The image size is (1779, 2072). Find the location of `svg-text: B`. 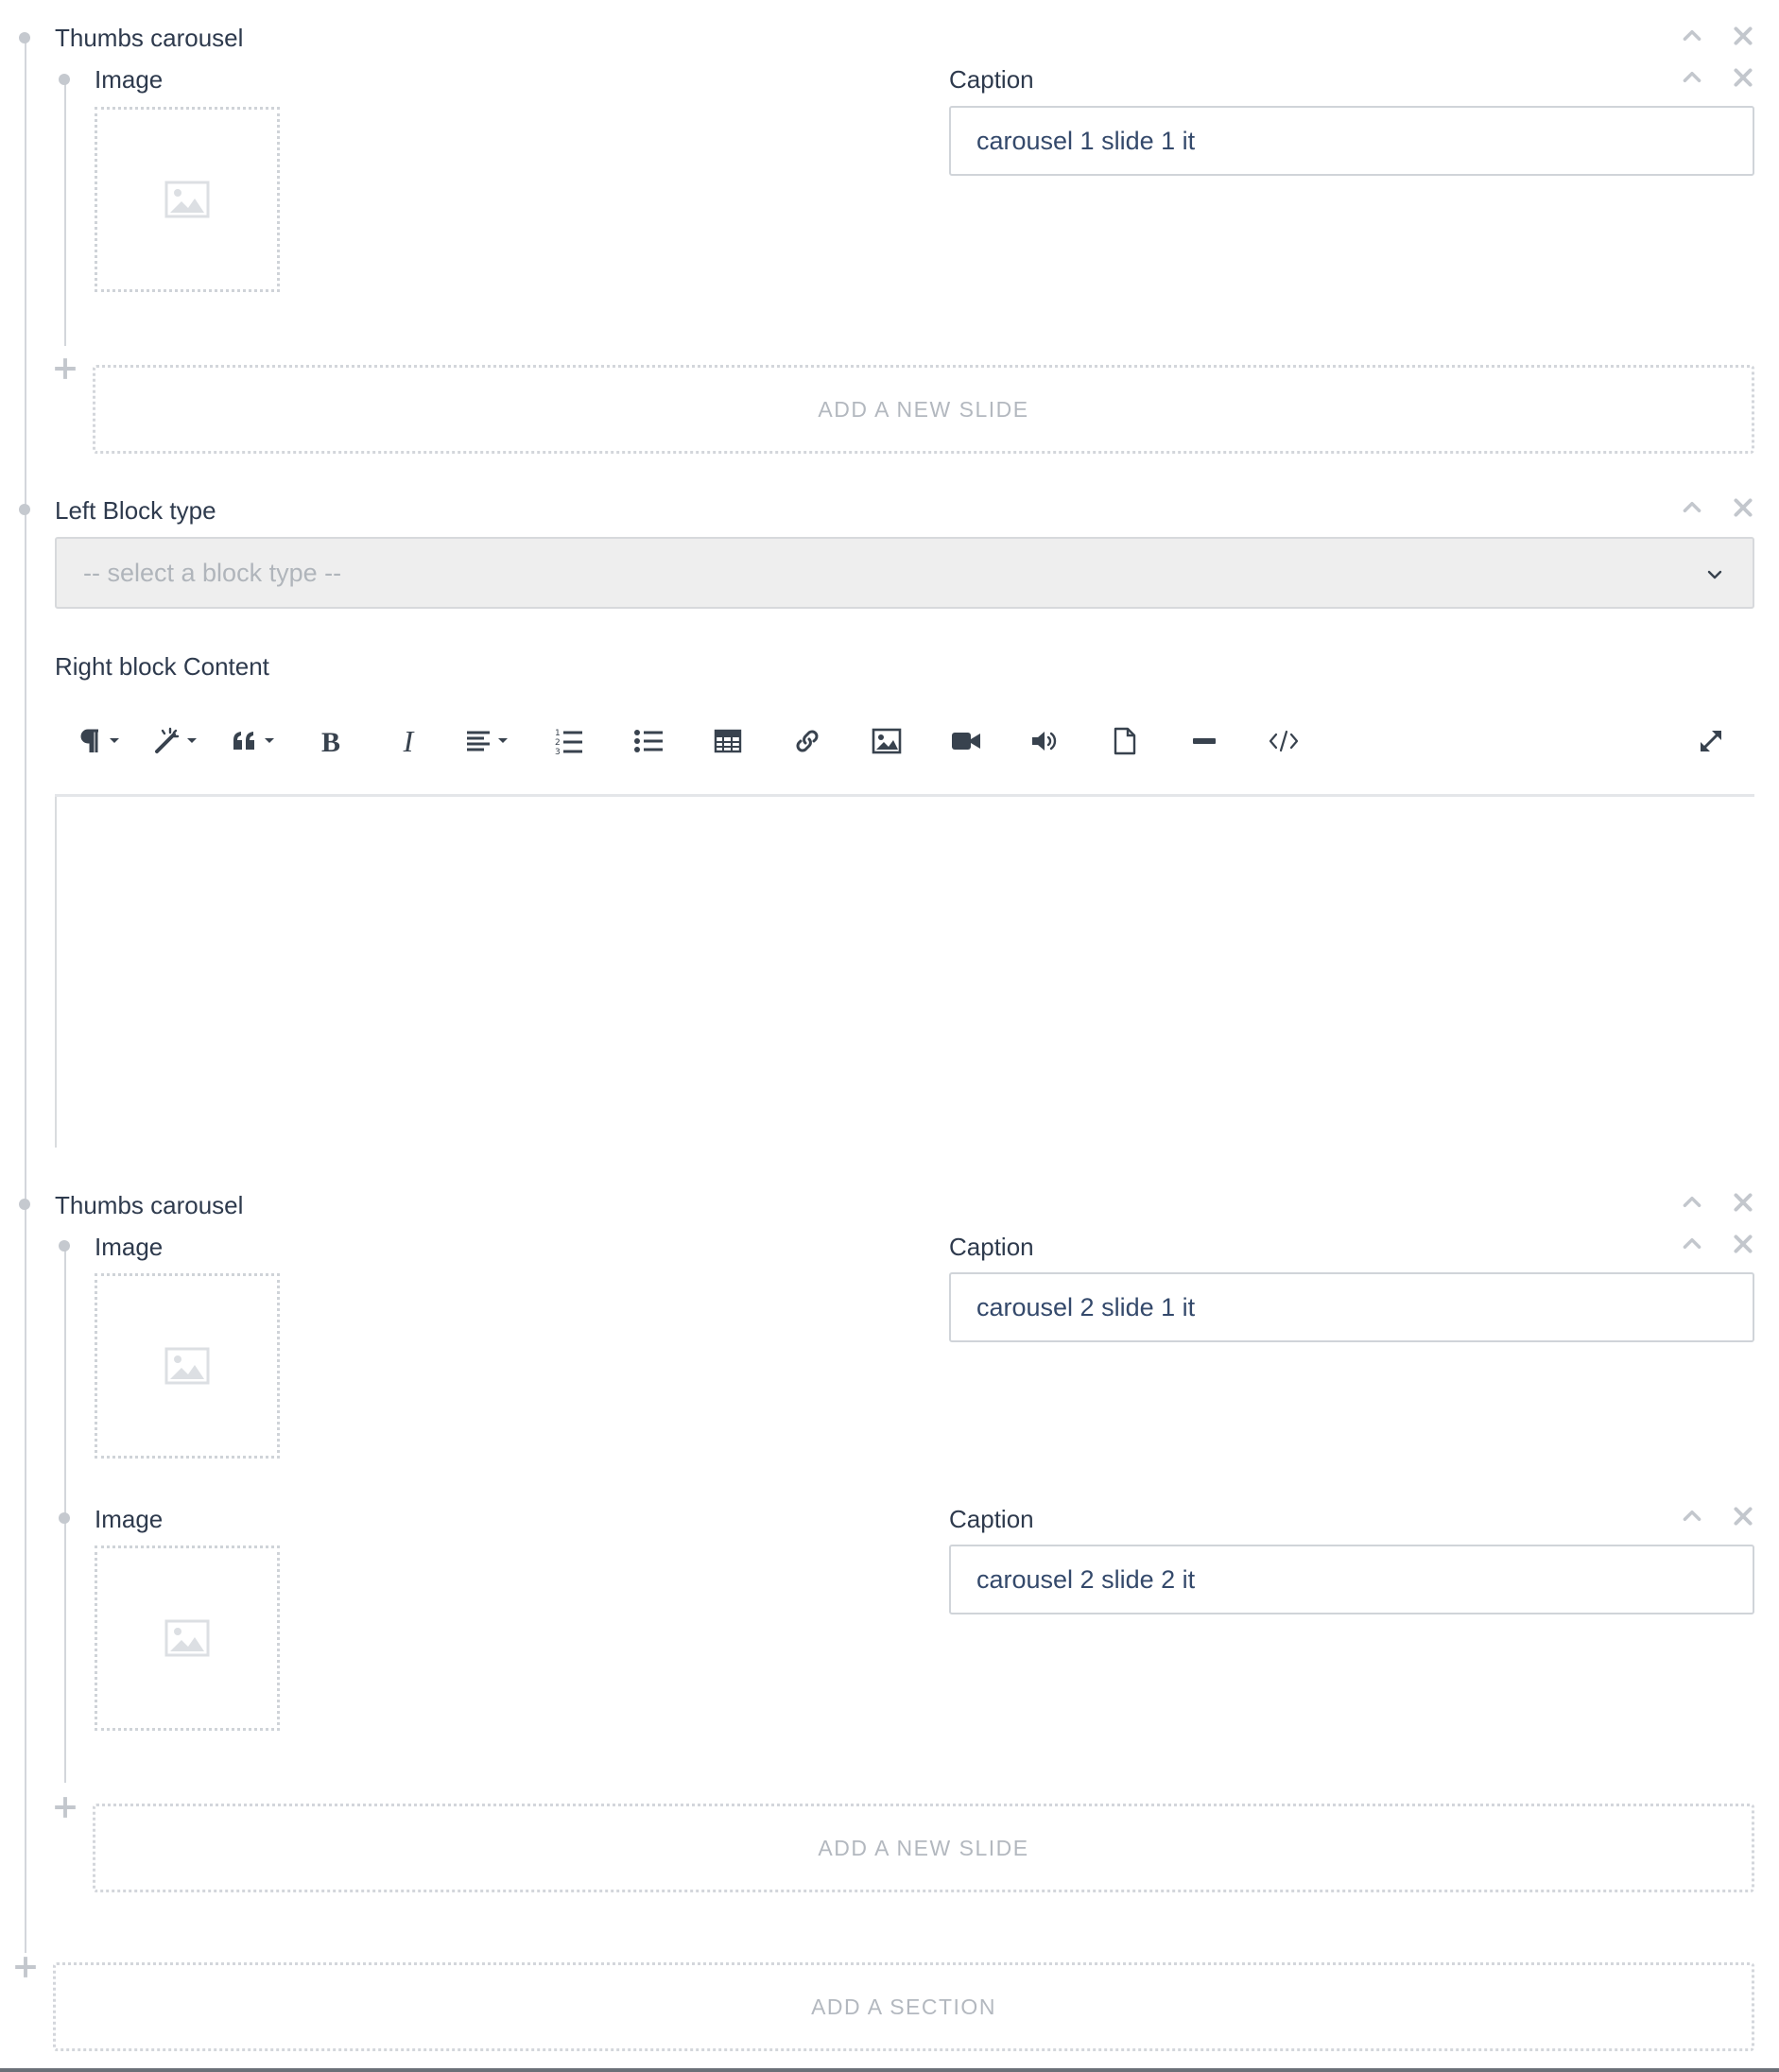

svg-text: B is located at coordinates (331, 741).